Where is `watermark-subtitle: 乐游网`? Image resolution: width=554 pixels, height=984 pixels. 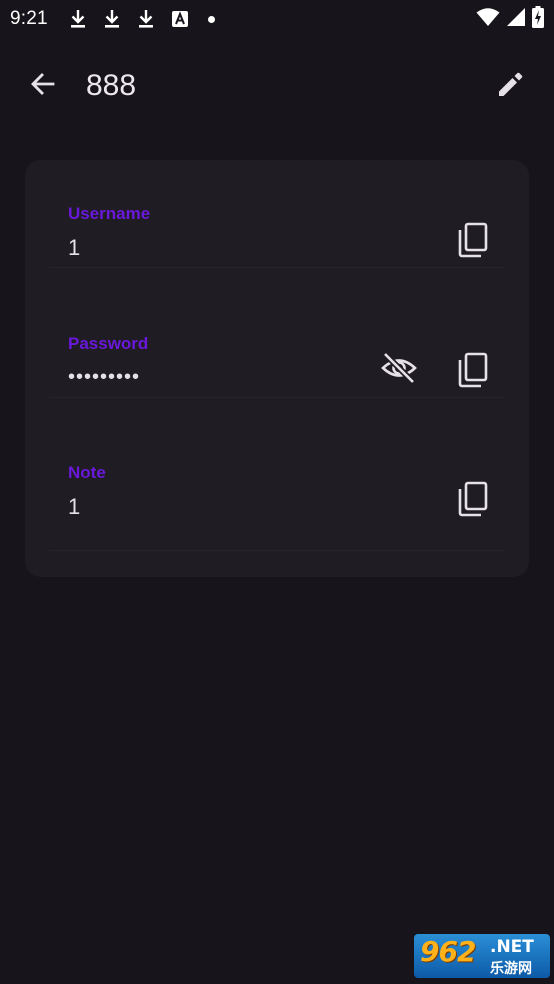
watermark-subtitle: 乐游网 is located at coordinates (511, 969).